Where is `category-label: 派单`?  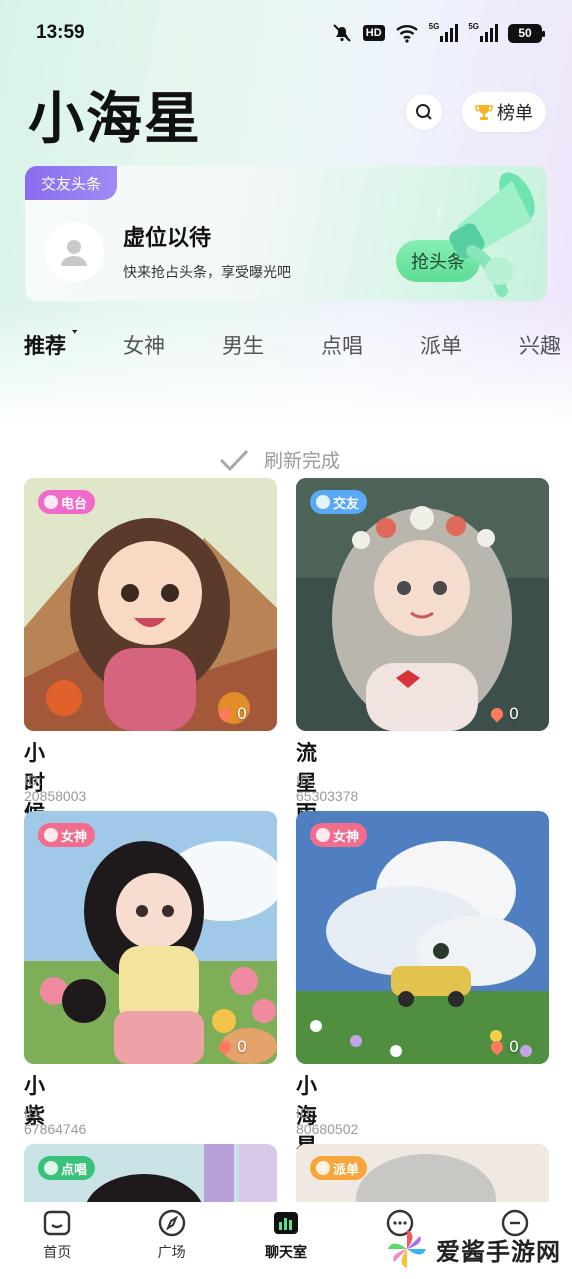
category-label: 派单 is located at coordinates (346, 1170).